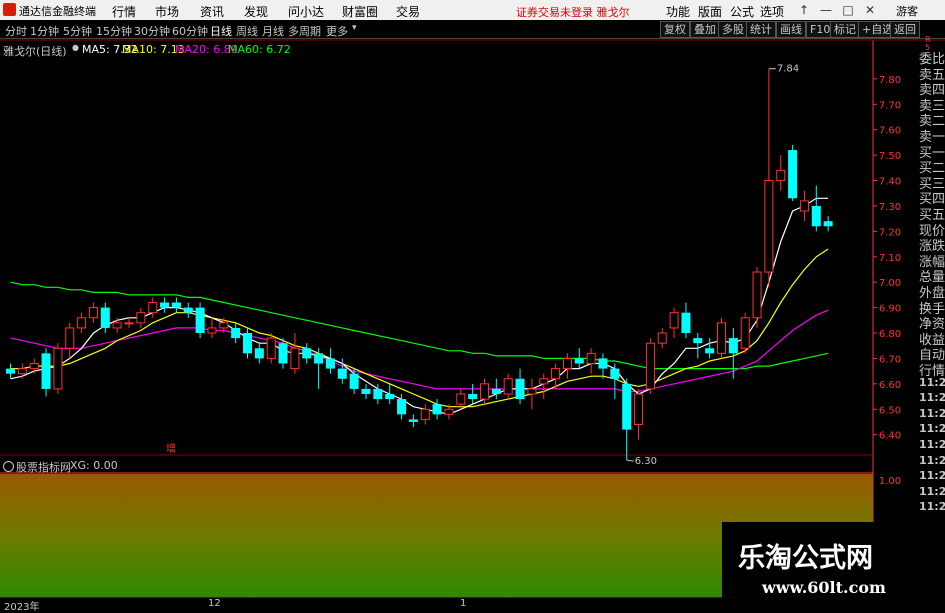  What do you see at coordinates (22, 607) in the screenshot?
I see `date-label-year: 2023年` at bounding box center [22, 607].